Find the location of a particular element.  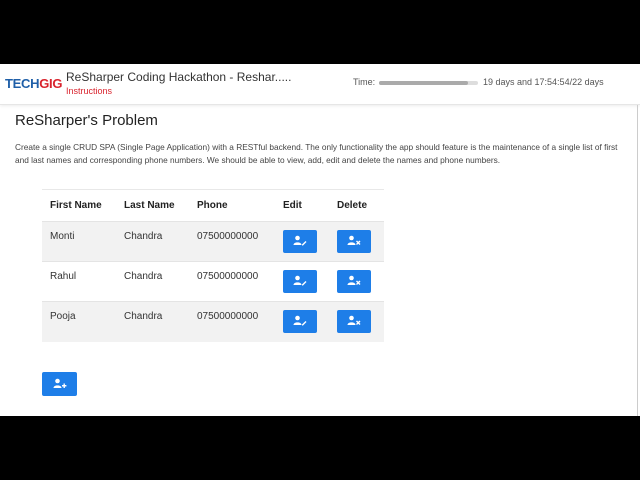

table-row: Monti Chandra 07500000000 is located at coordinates (213, 241).